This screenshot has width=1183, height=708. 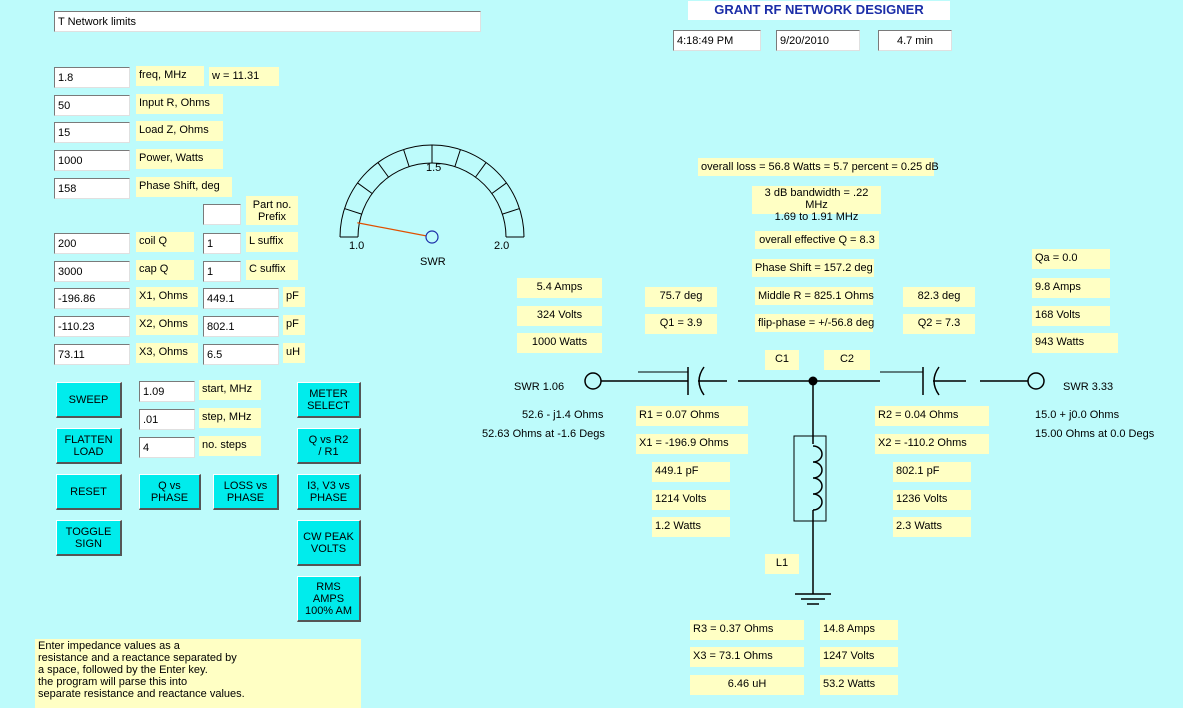 I want to click on c2-r: R2 = 0.04 Ohms, so click(x=932, y=416).